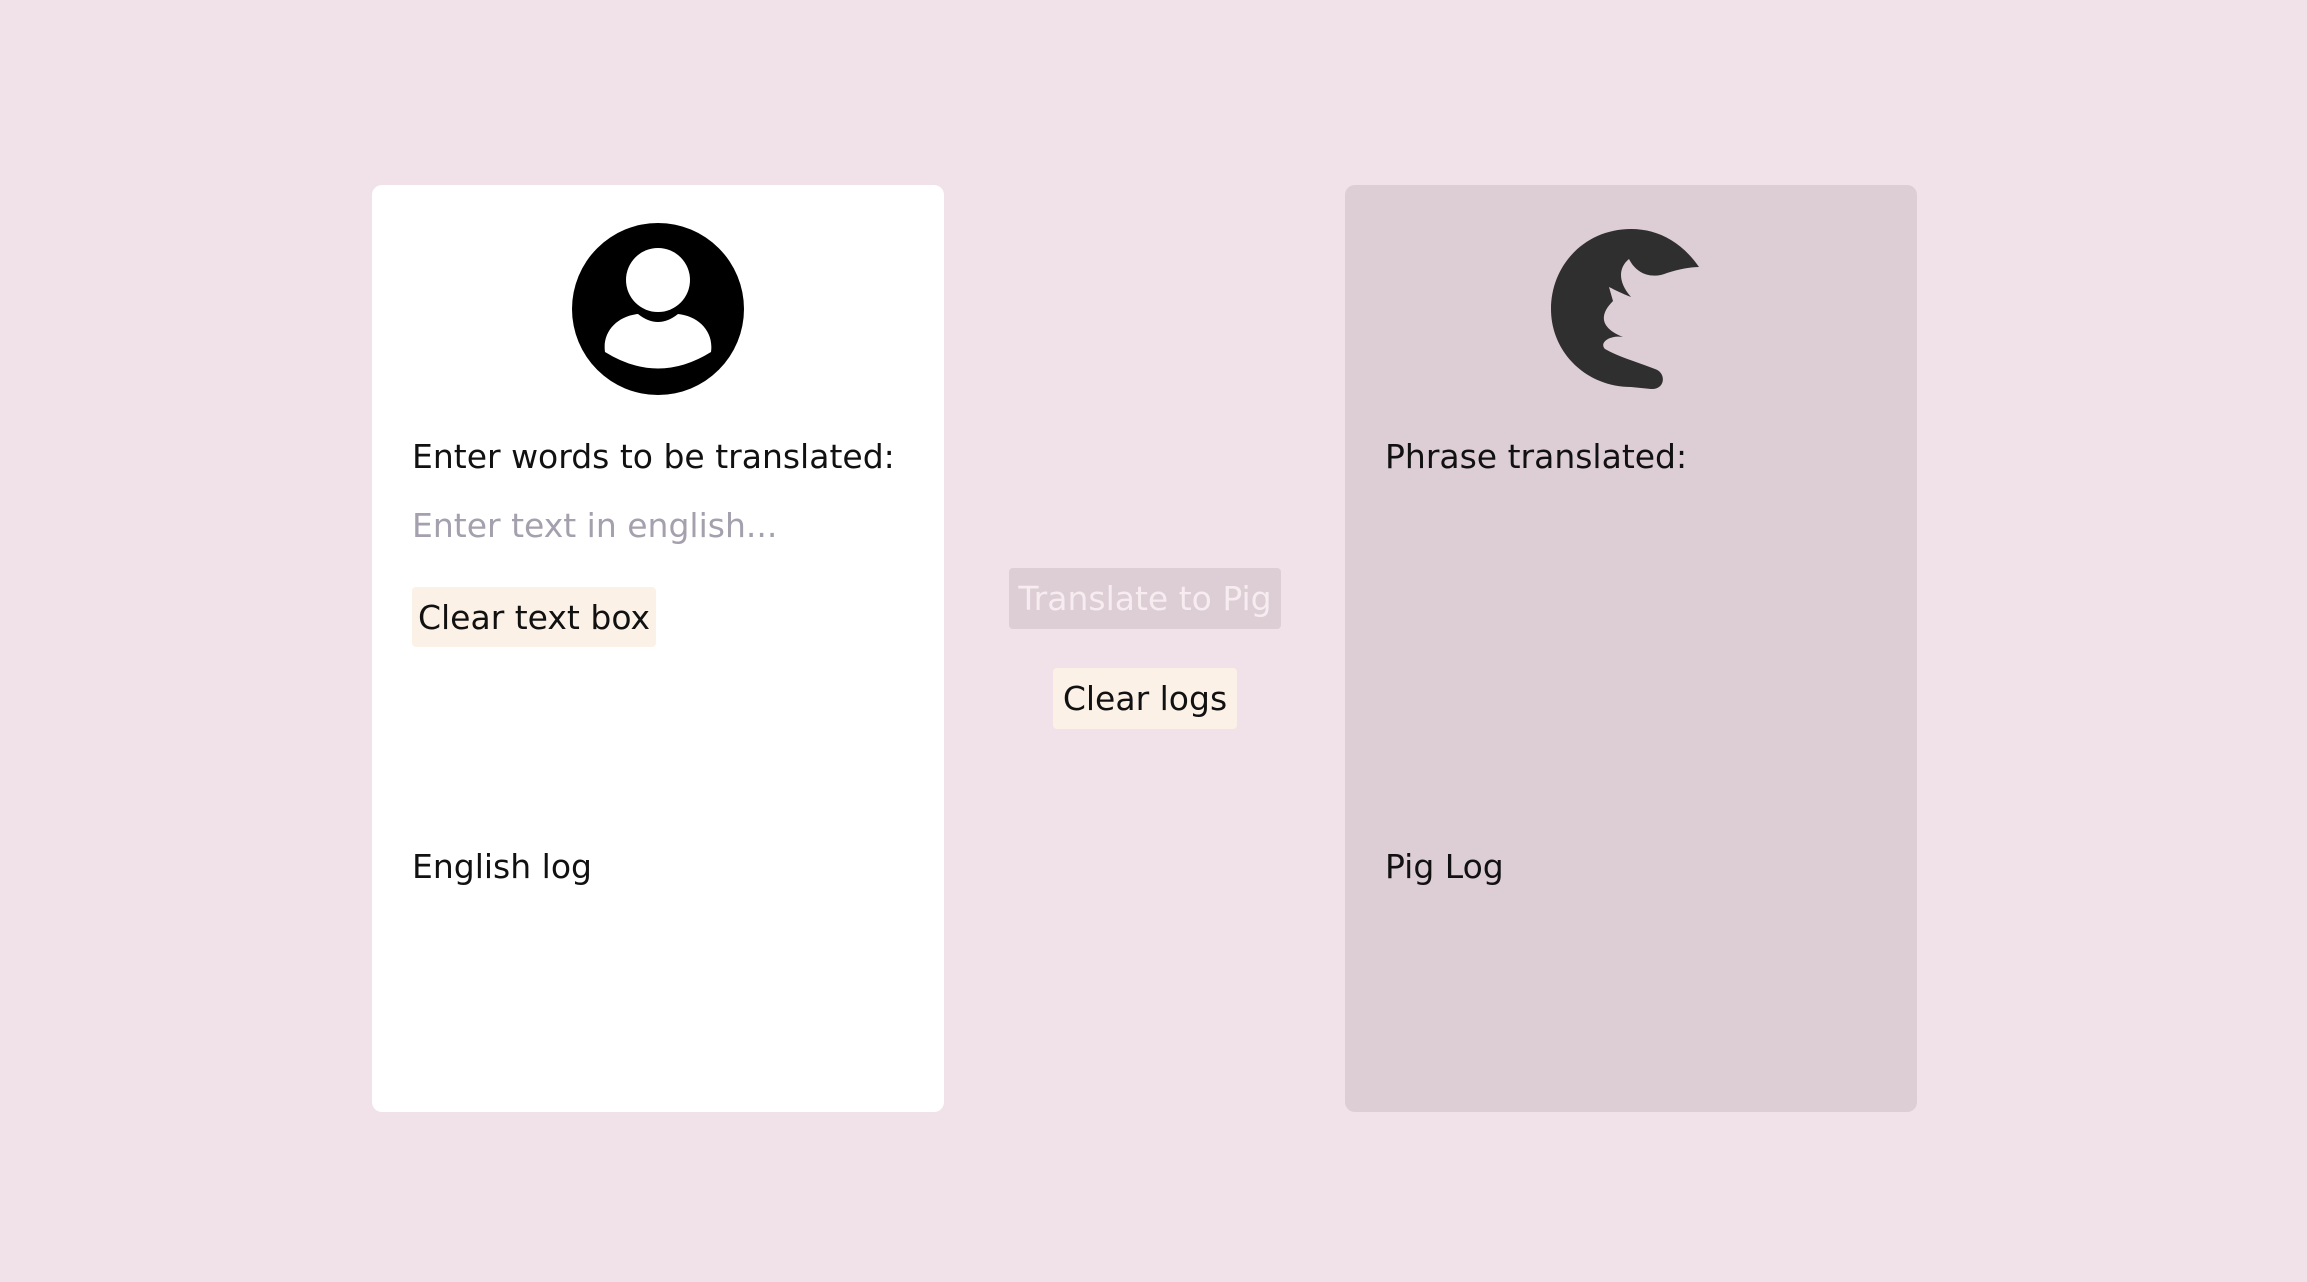  Describe the element at coordinates (1631, 309) in the screenshot. I see `pig-head-icon` at that location.